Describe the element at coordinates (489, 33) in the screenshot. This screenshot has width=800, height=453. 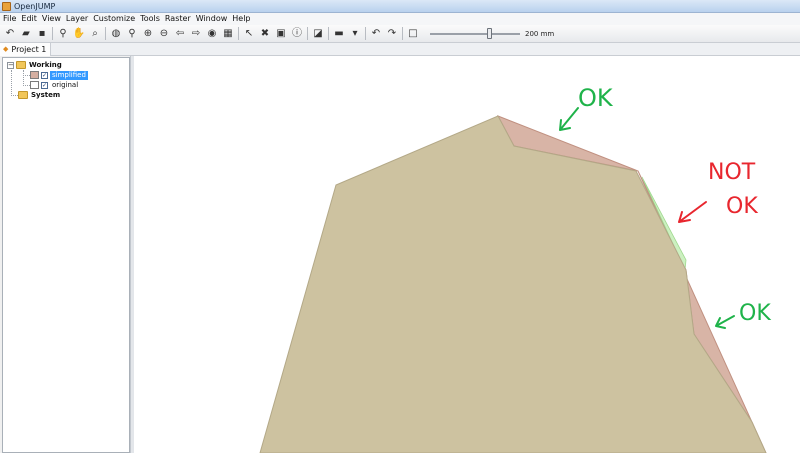
I see `slider-thumb` at that location.